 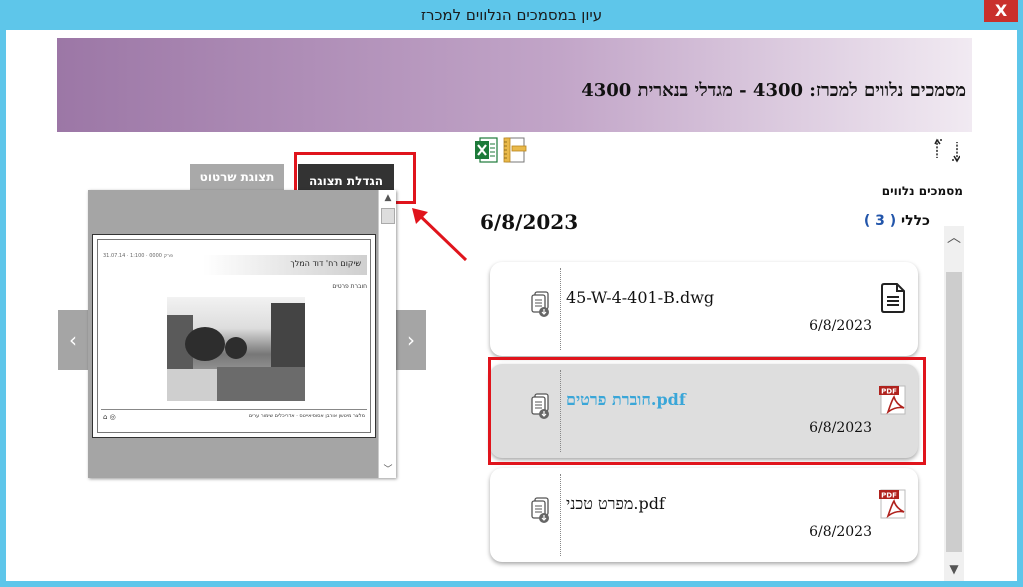 I want to click on file-name: 45-W-4-401-B.dwg, so click(x=640, y=297).